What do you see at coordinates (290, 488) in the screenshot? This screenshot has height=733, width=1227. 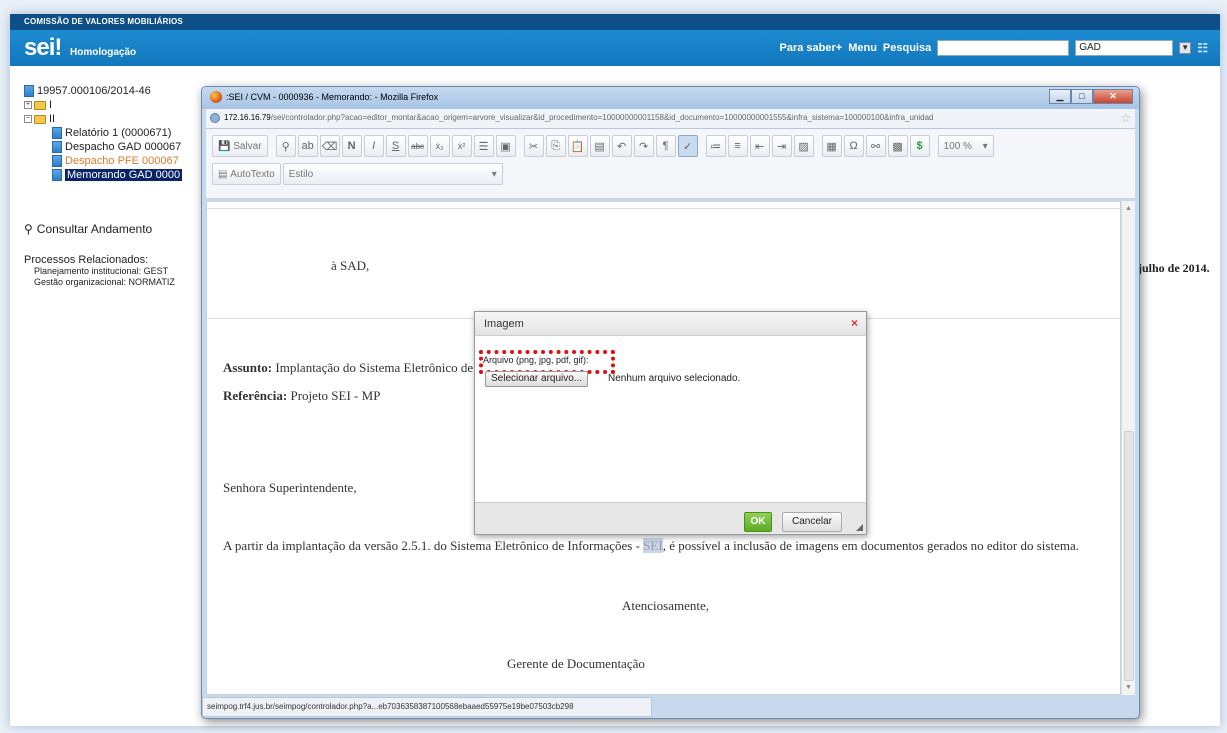 I see `doc-greeting: Senhora Superintendente,` at bounding box center [290, 488].